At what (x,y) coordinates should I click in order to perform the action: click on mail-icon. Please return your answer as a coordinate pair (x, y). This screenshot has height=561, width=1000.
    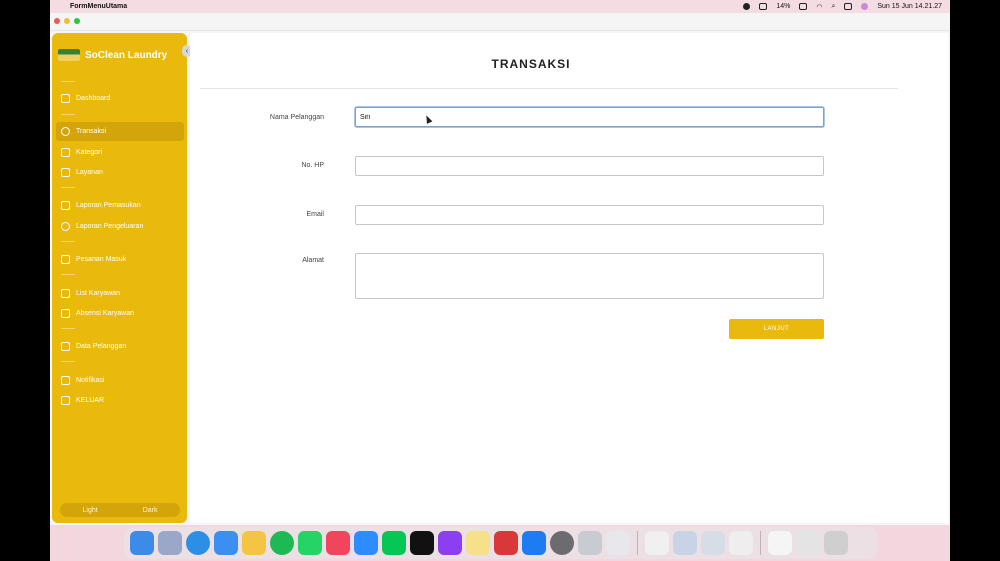
    Looking at the image, I should click on (226, 543).